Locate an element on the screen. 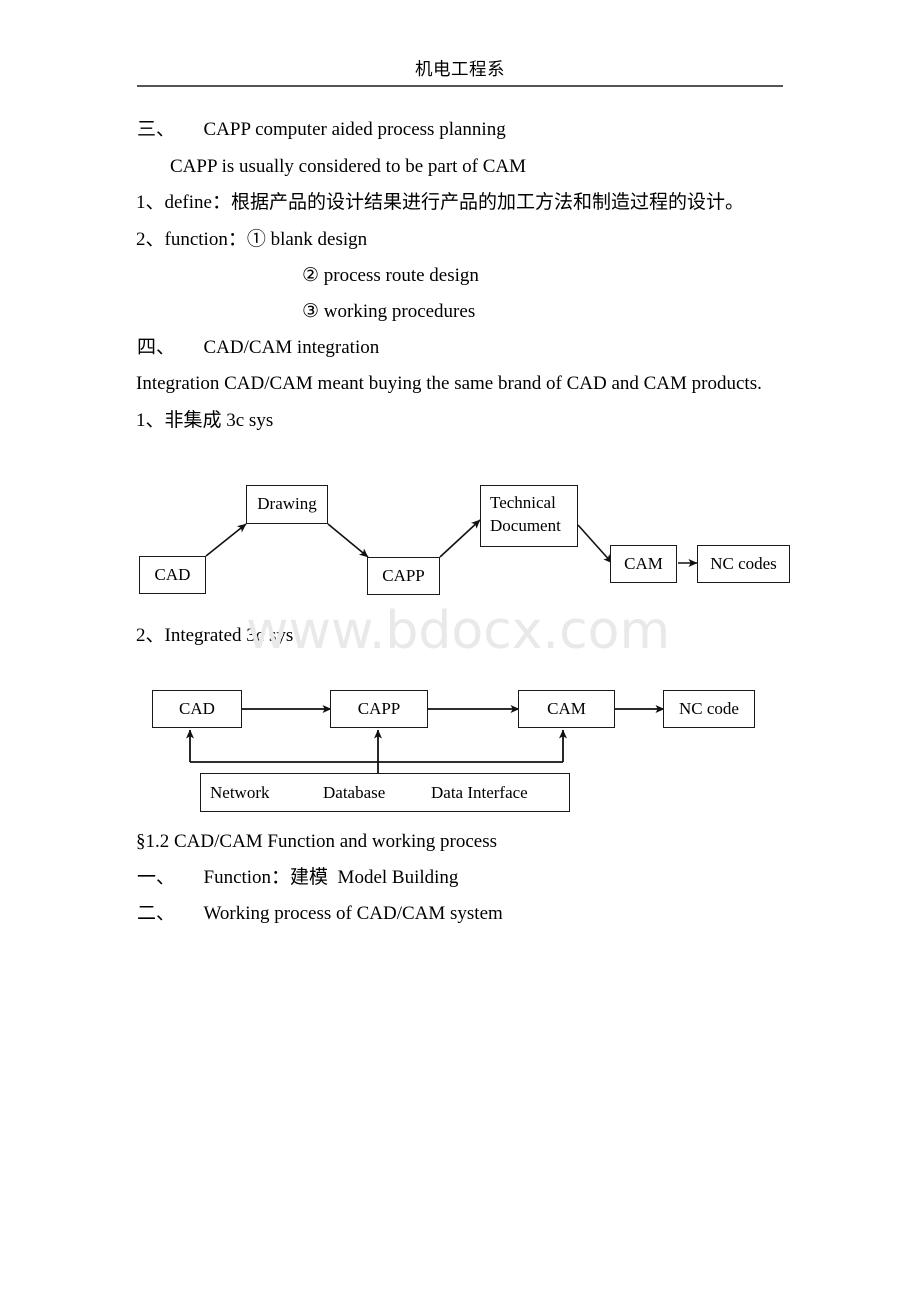 Image resolution: width=920 pixels, height=1302 pixels. diagram2-node-capp: CAPP is located at coordinates (379, 709).